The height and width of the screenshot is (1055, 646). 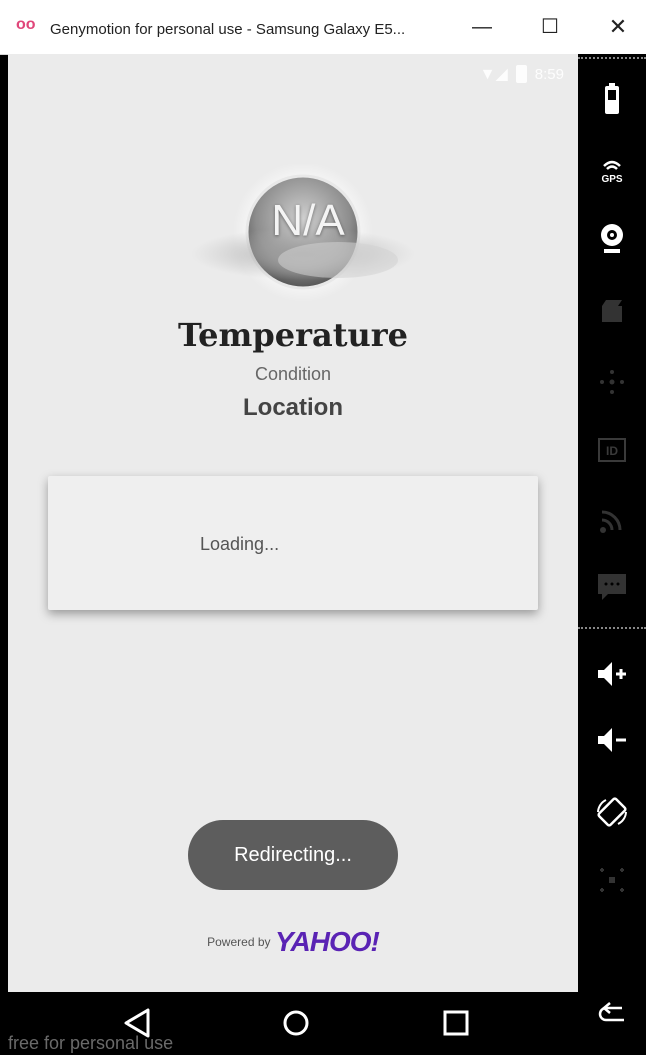 I want to click on genymotion-logo-icon: oo, so click(x=26, y=24).